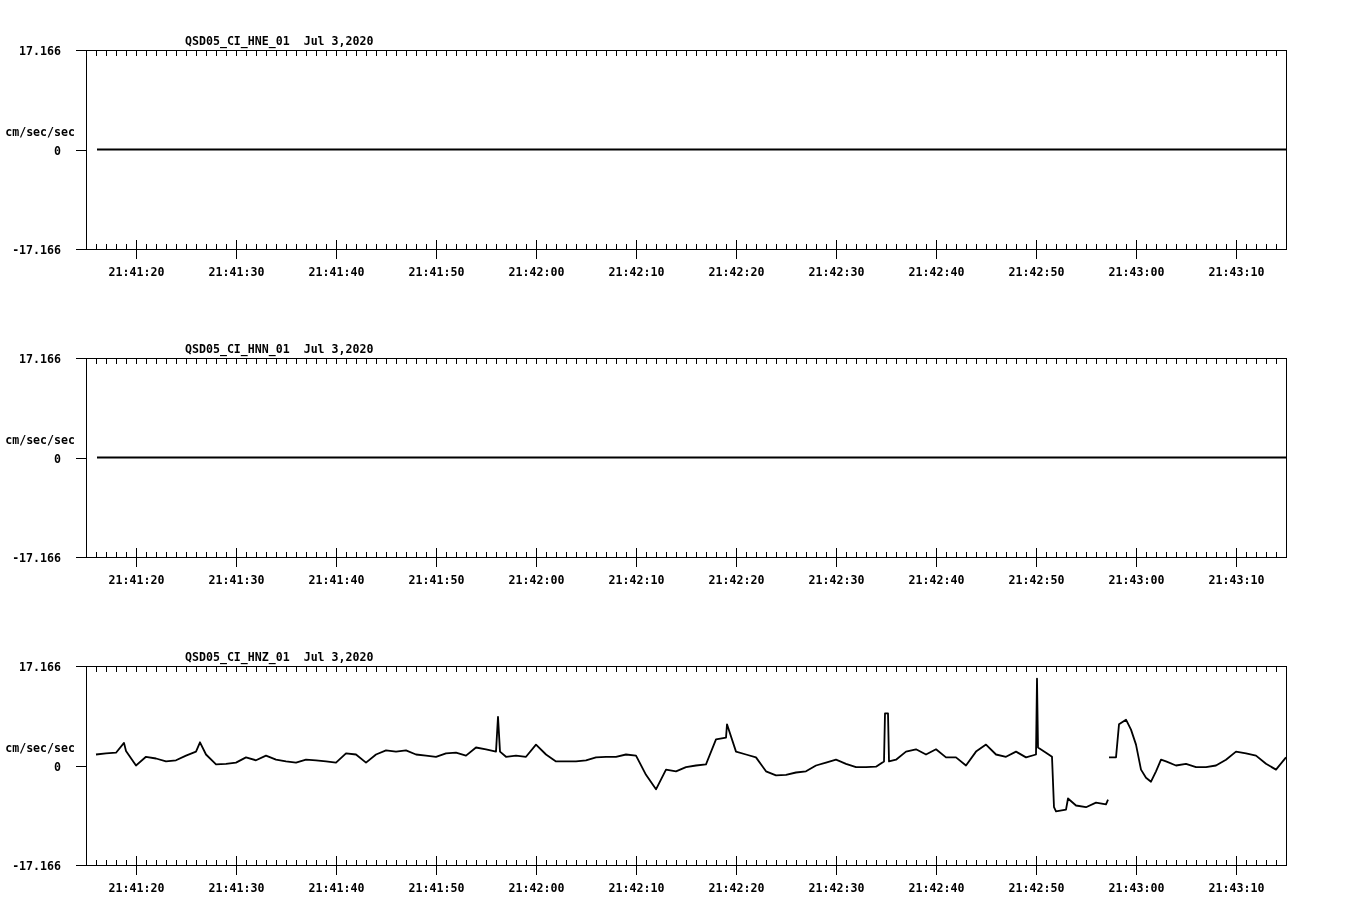 The width and height of the screenshot is (1358, 924). Describe the element at coordinates (279, 657) in the screenshot. I see `chart-title: QSD05_CI_HNZ_01 Jul 3,2020` at that location.